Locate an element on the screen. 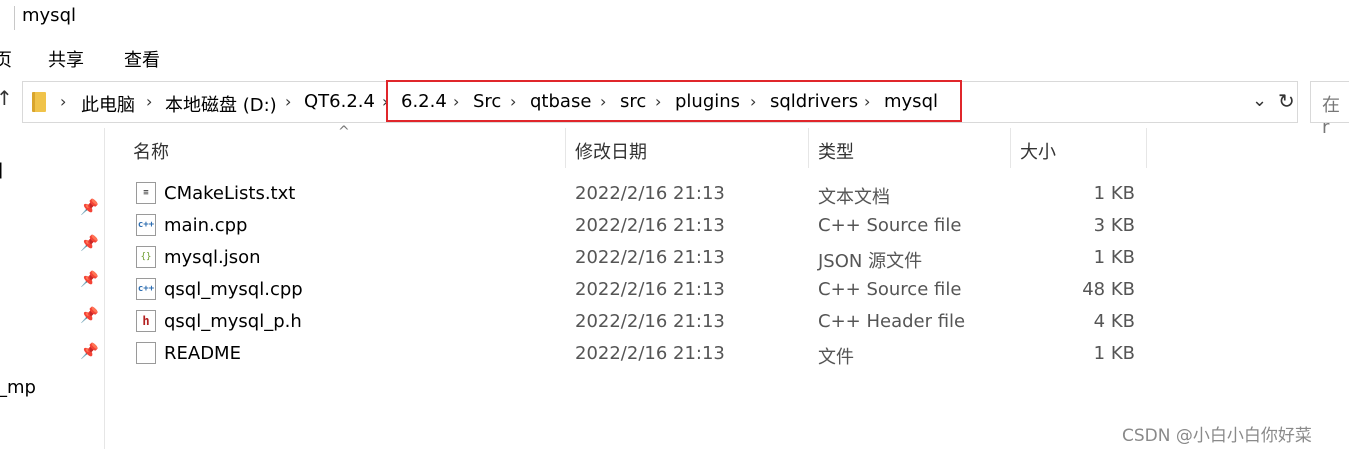 The width and height of the screenshot is (1349, 449). up-arrow-icon: ↑ is located at coordinates (6, 98).